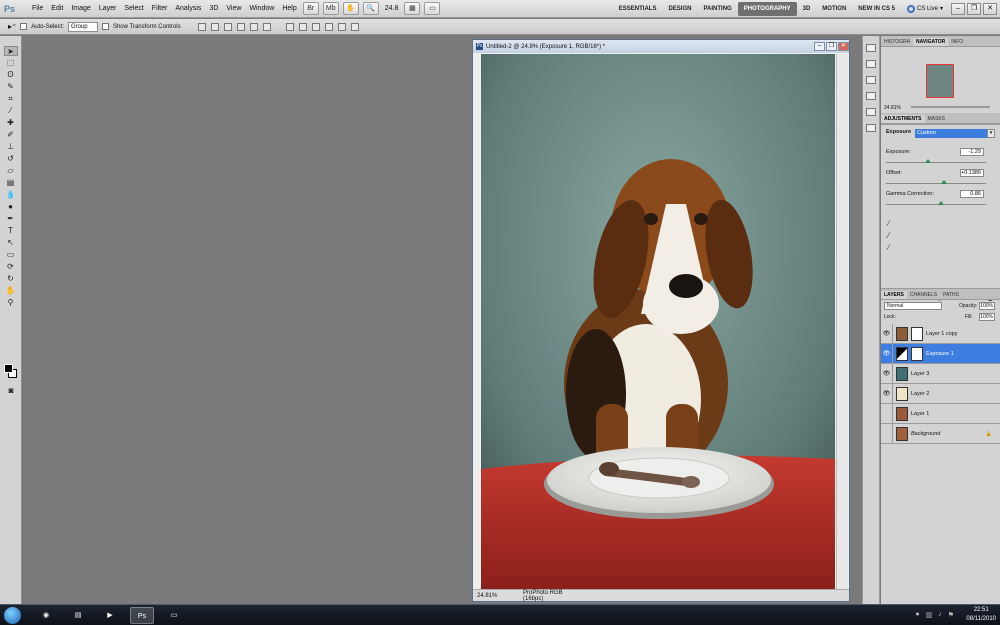 This screenshot has width=1000, height=625. Describe the element at coordinates (12, 26) in the screenshot. I see `move-tool-icon: ▸⁺` at that location.